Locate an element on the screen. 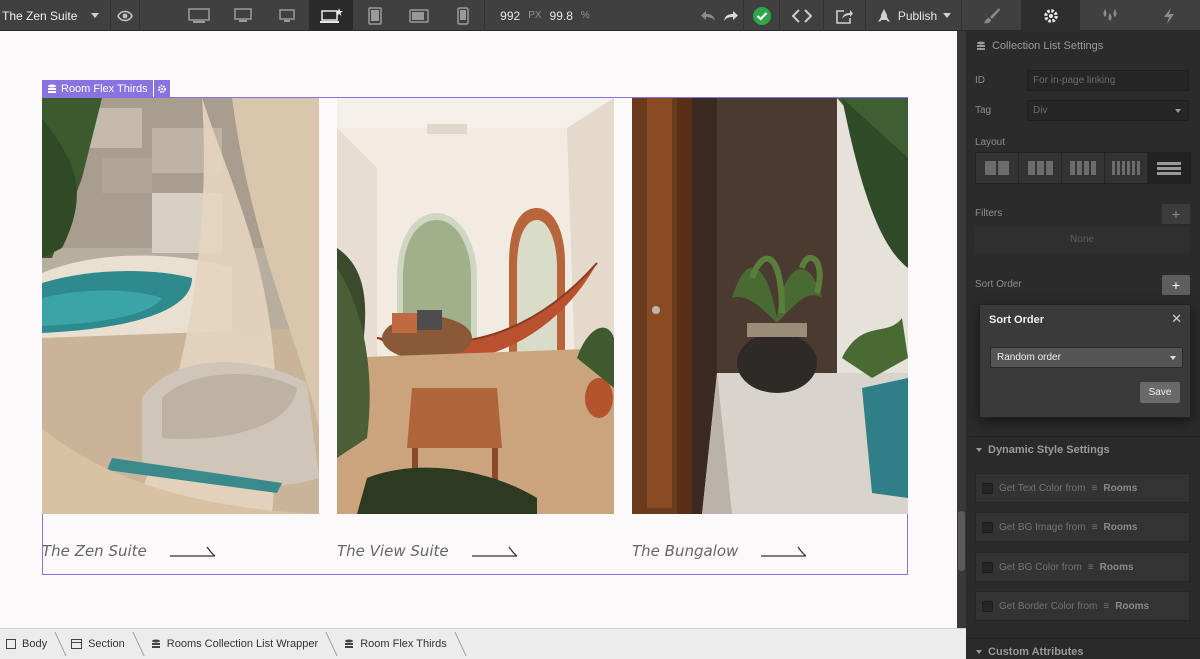  device-tablet-button is located at coordinates (375, 15).